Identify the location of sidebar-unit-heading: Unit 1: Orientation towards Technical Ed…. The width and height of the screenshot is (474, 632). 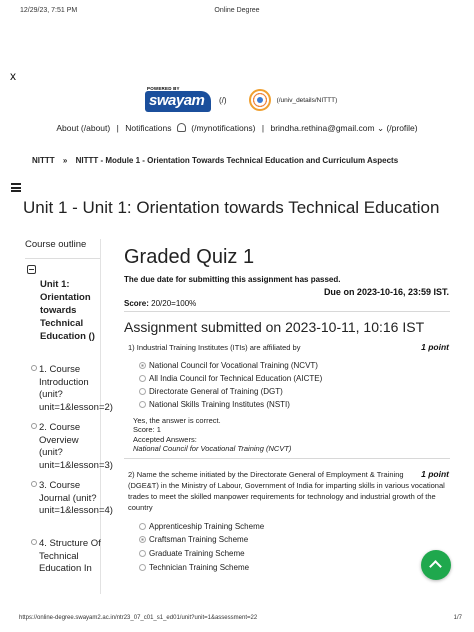
(70, 310).